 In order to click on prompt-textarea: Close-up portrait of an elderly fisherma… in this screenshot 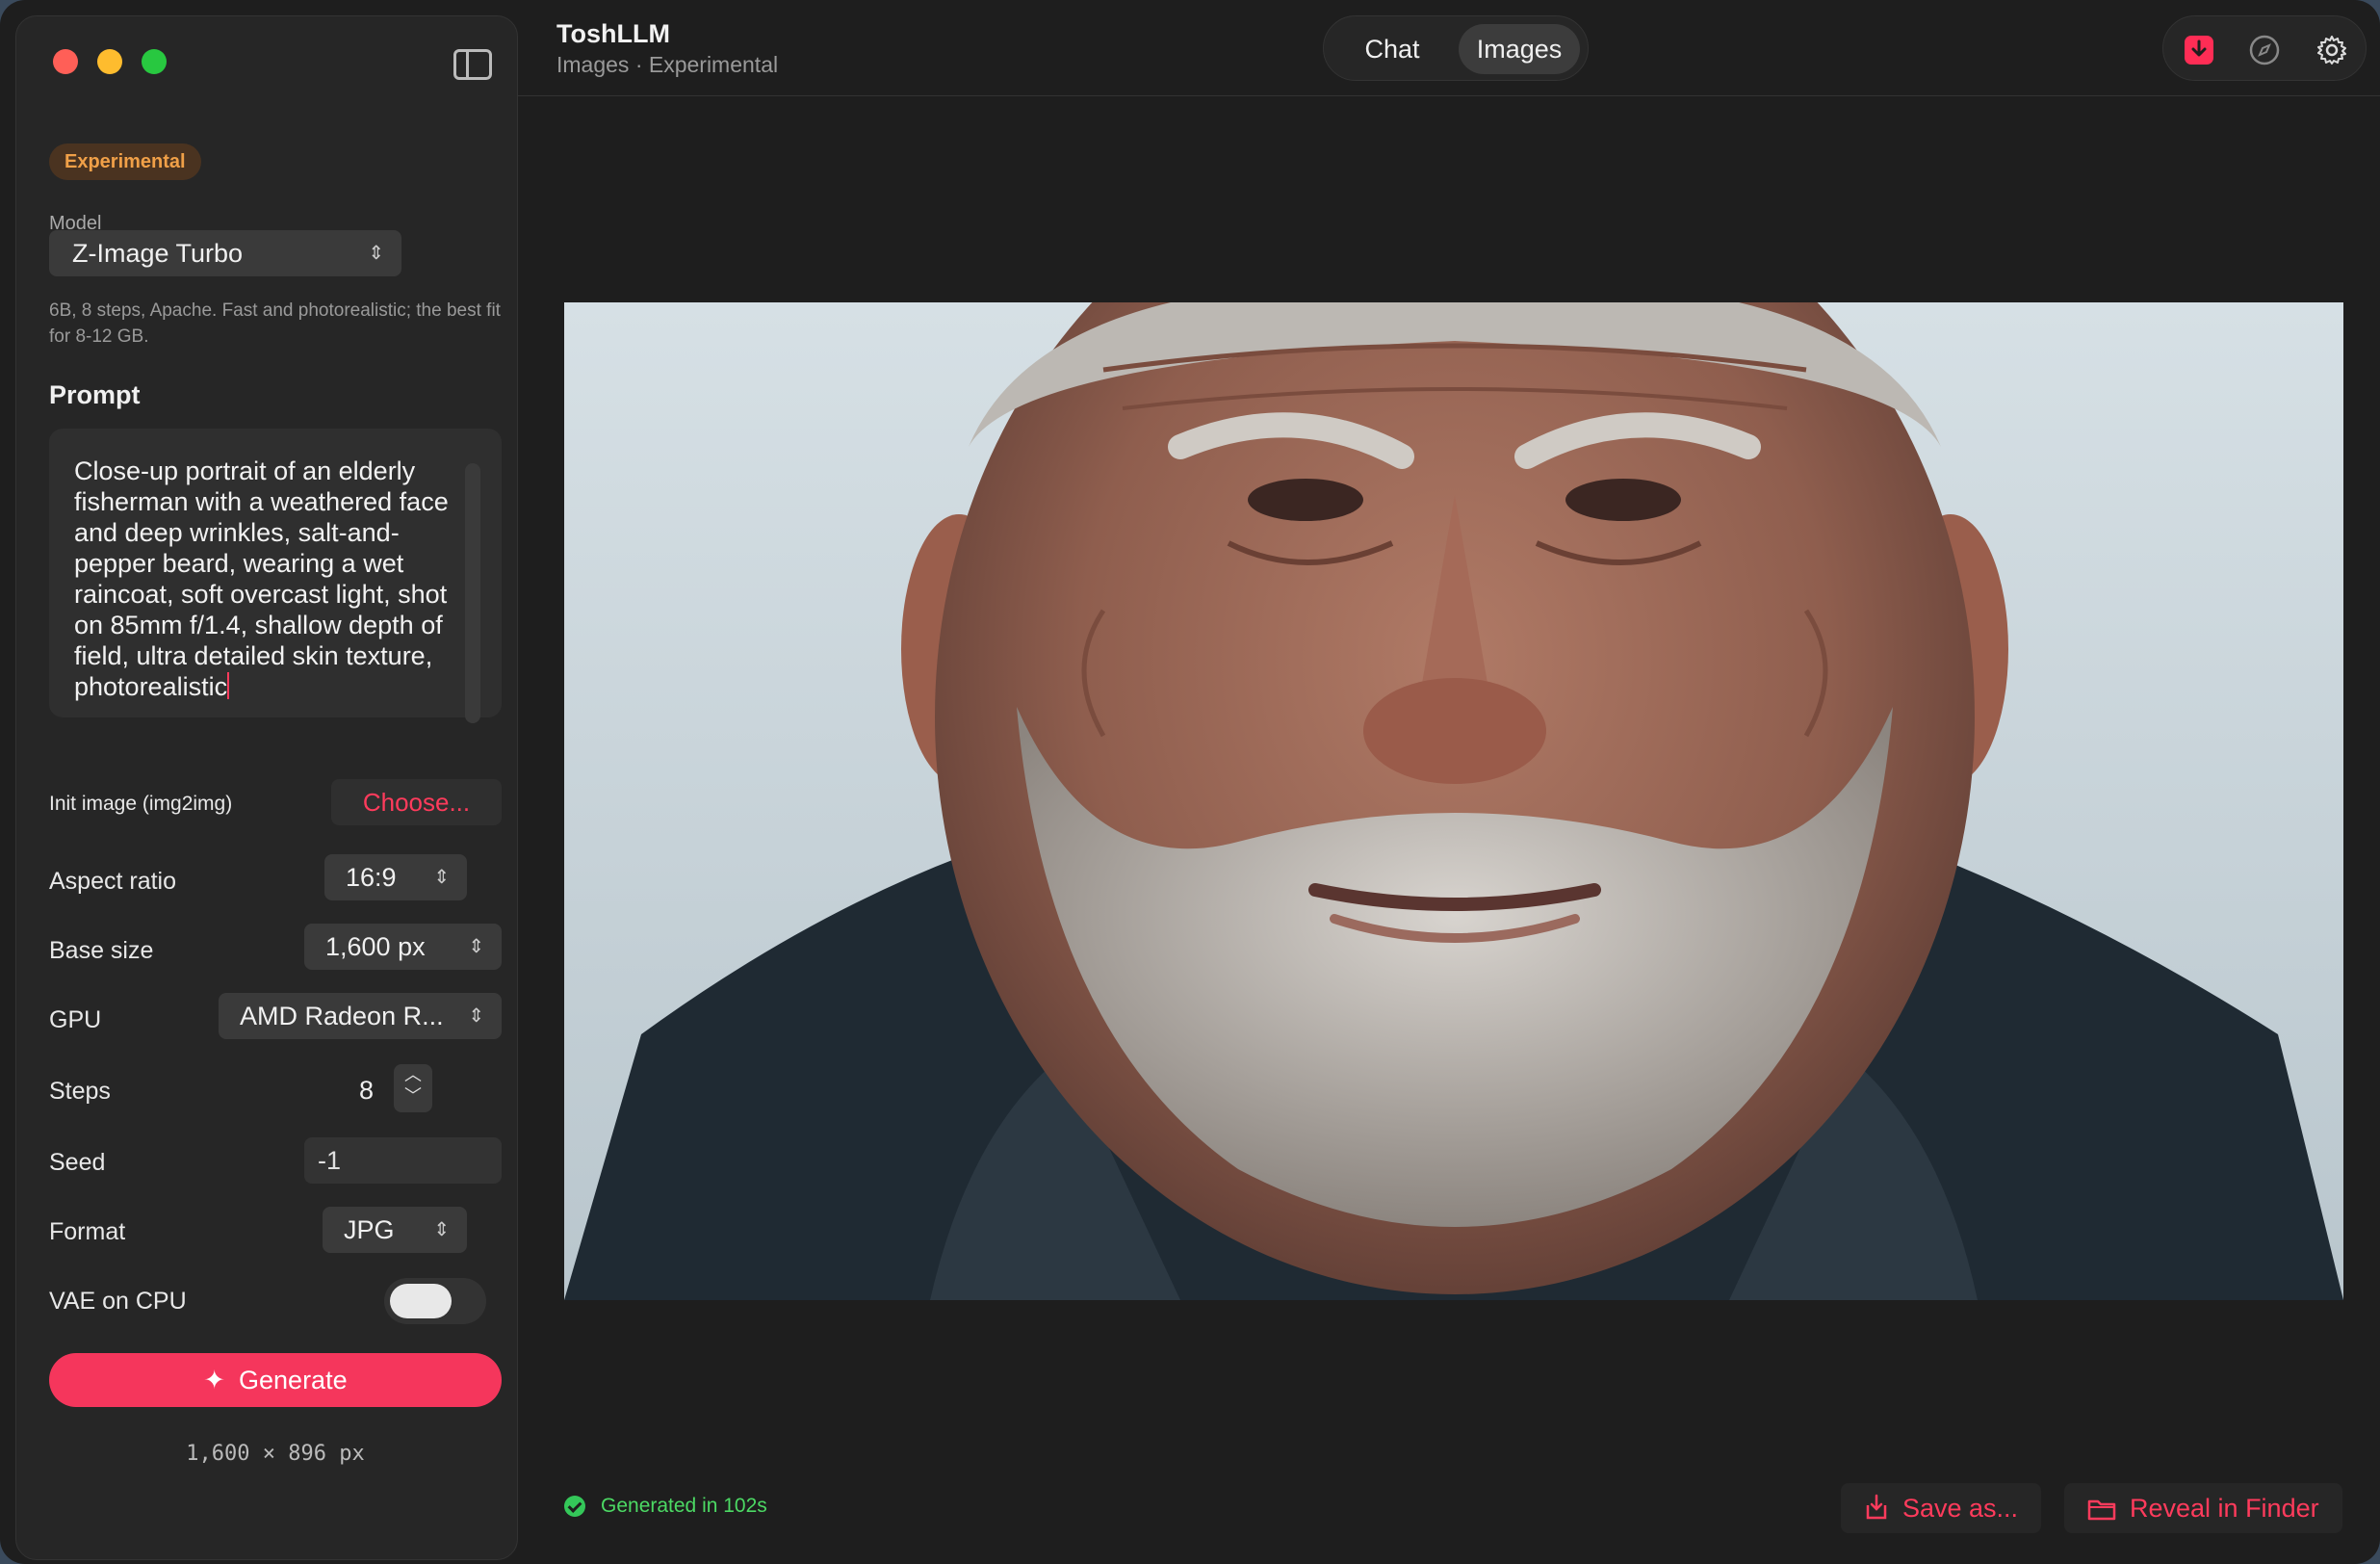, I will do `click(275, 576)`.